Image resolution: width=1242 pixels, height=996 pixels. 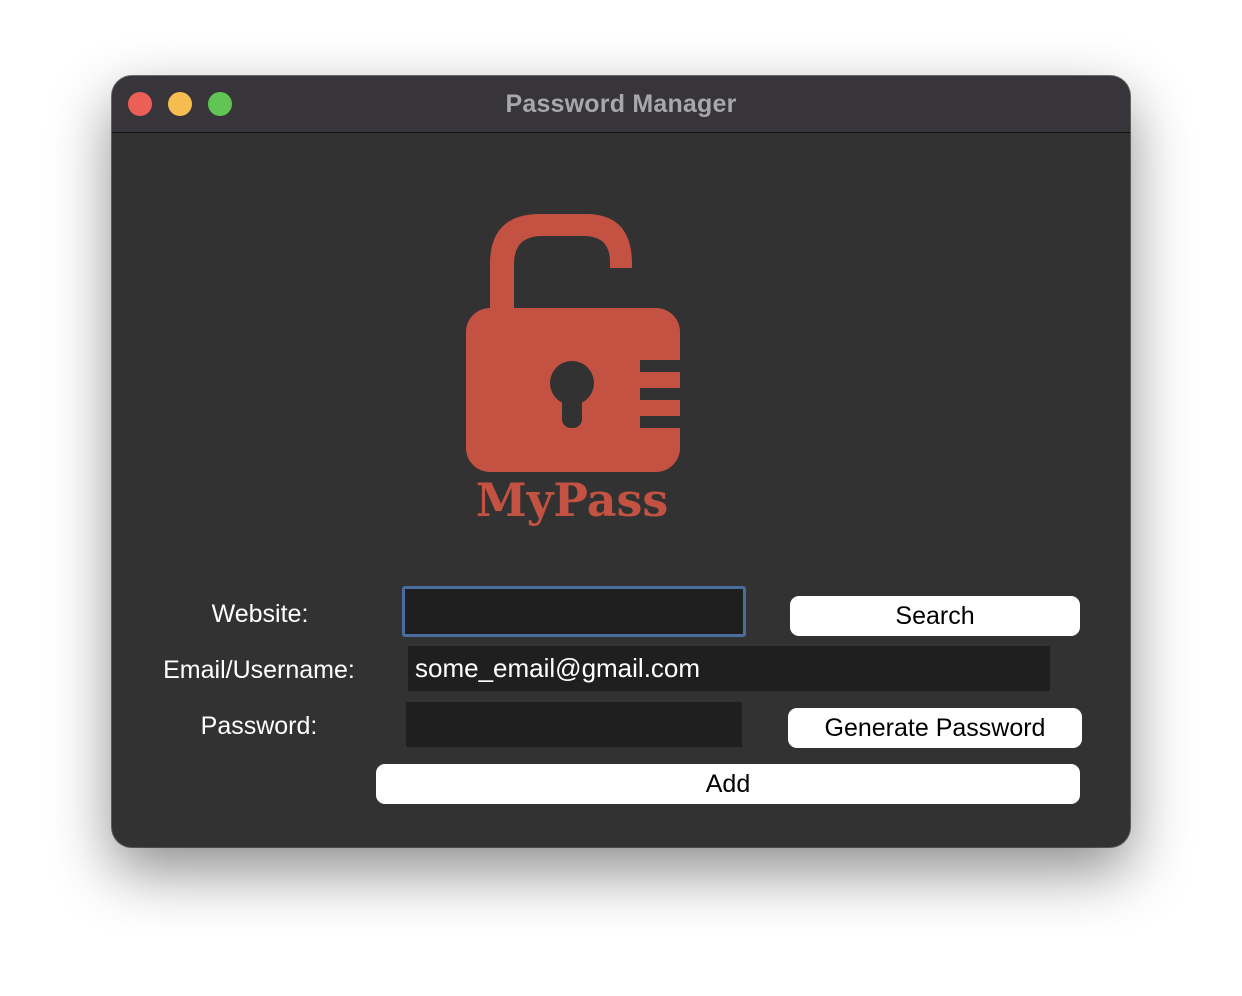 I want to click on search-button: Search, so click(x=935, y=616).